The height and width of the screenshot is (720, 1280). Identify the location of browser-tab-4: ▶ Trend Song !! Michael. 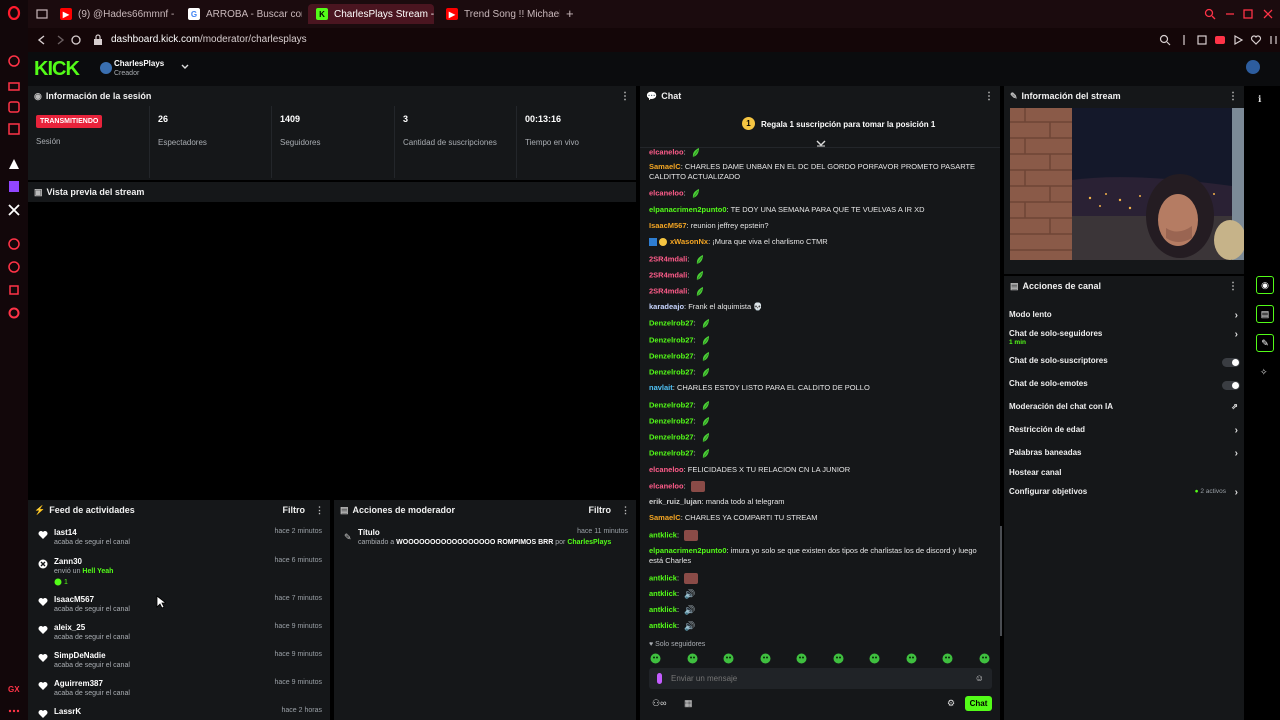
(499, 14).